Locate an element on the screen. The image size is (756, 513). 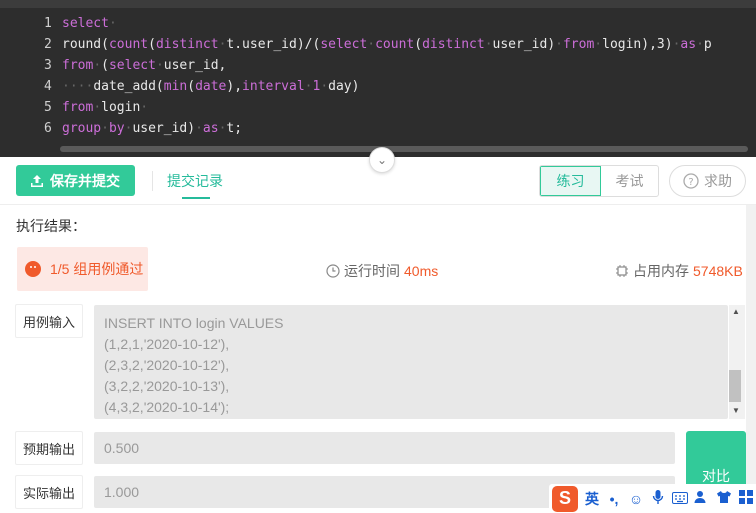
line-number: 6 is located at coordinates (48, 128).